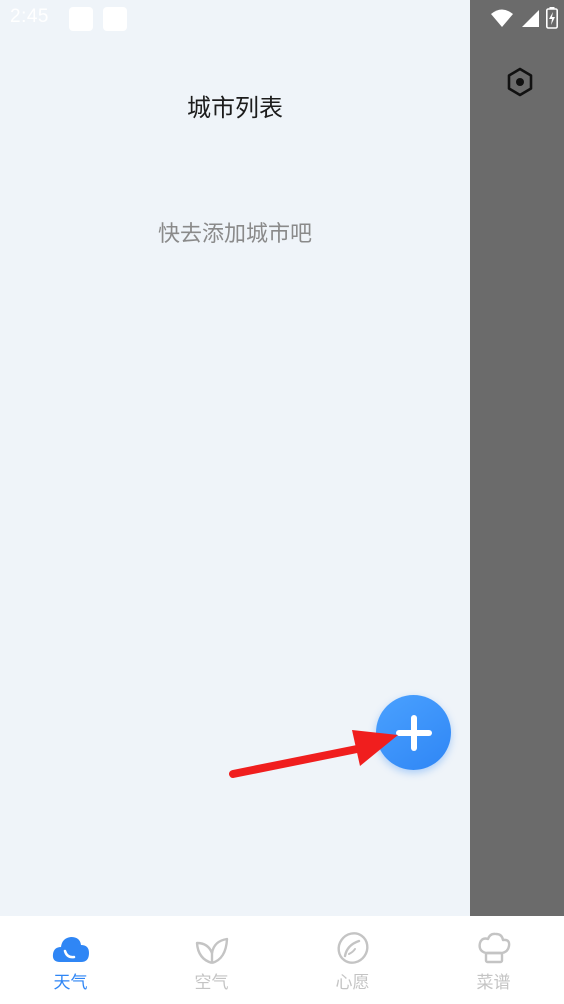  What do you see at coordinates (502, 18) in the screenshot?
I see `wifi-icon` at bounding box center [502, 18].